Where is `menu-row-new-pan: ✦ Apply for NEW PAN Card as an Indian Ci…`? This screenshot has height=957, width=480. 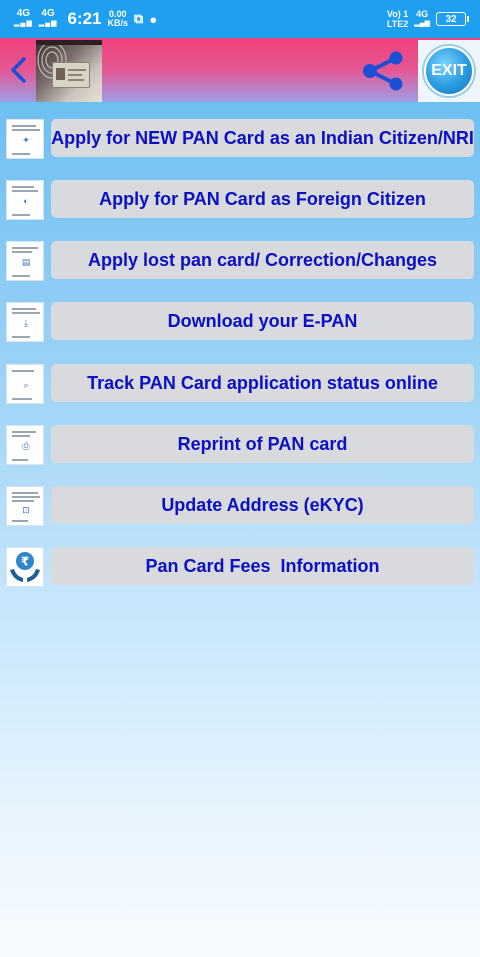
menu-row-new-pan: ✦ Apply for NEW PAN Card as an Indian Ci… is located at coordinates (240, 139).